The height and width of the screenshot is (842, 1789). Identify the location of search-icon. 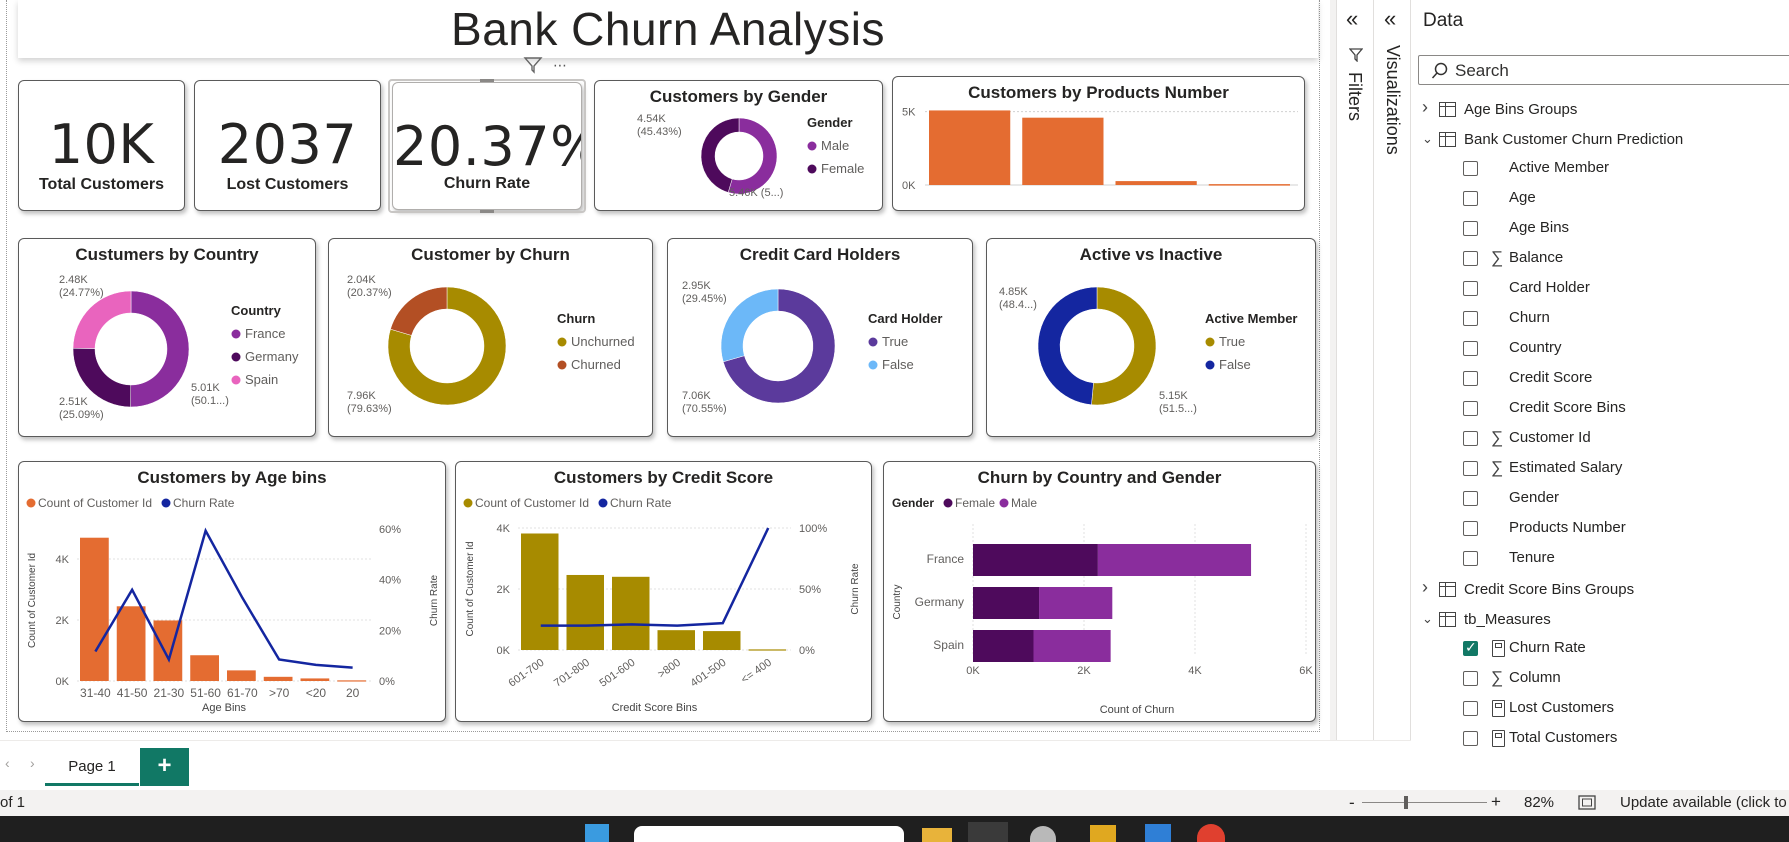
(1439, 70).